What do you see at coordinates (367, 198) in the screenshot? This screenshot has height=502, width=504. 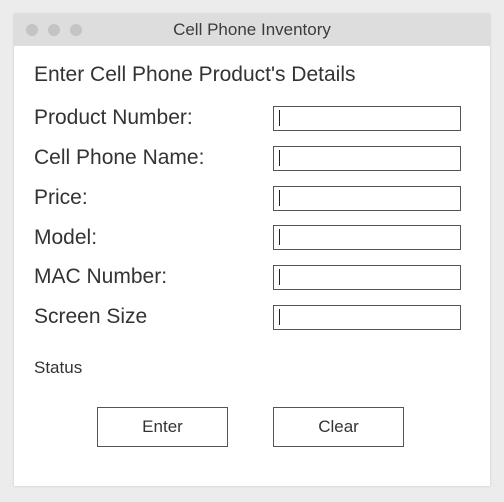 I see `price-input` at bounding box center [367, 198].